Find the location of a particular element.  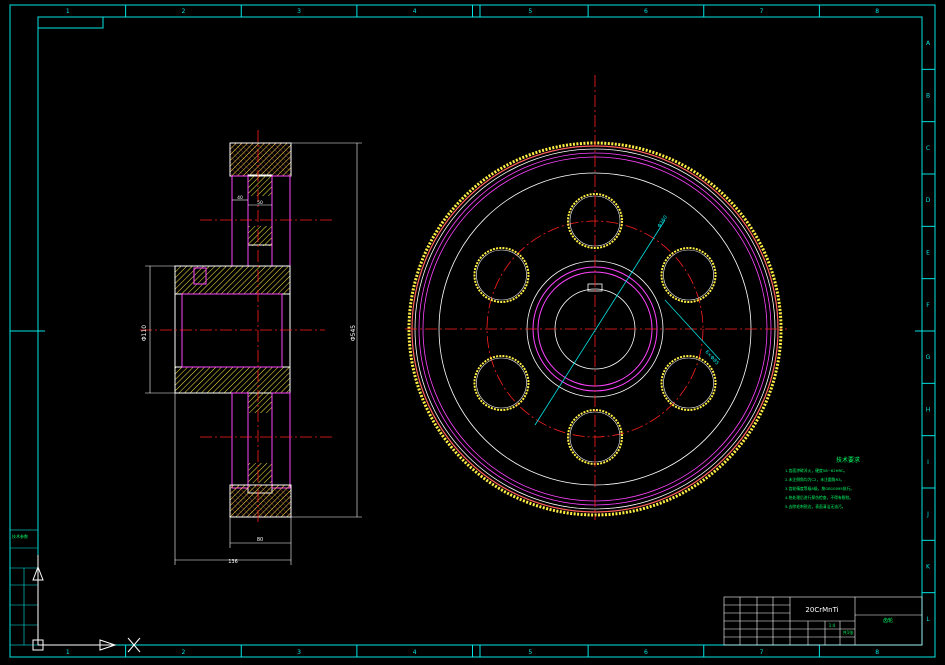

col-label-top: 8 is located at coordinates (877, 11).